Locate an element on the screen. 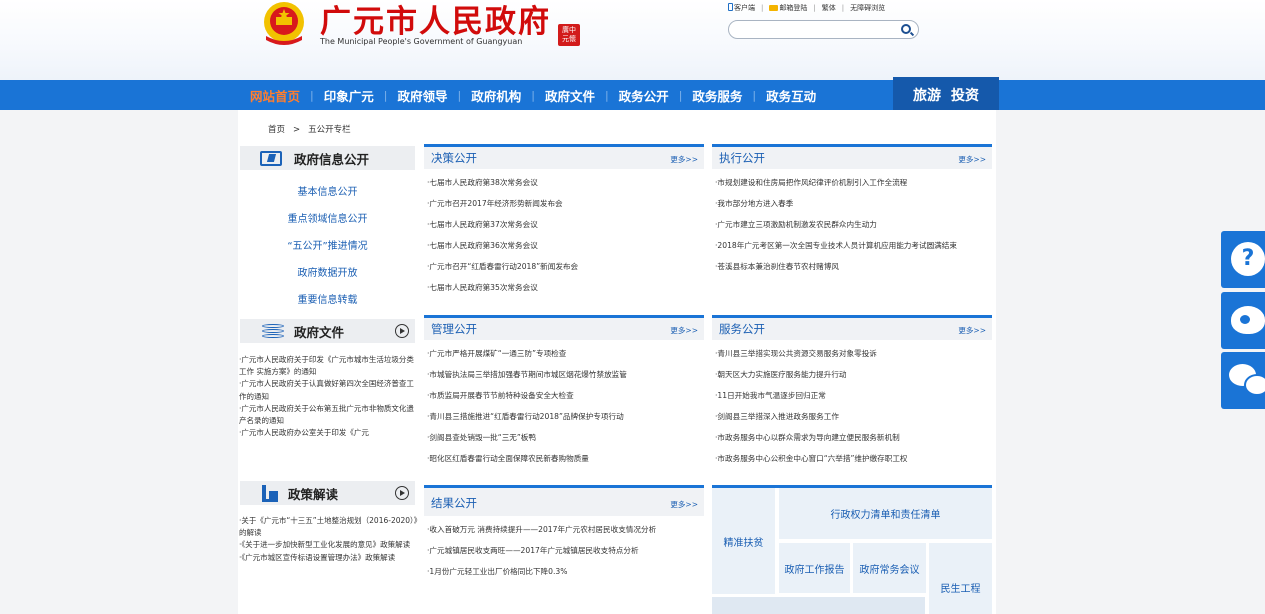 This screenshot has width=1265, height=614. list-item: ·广元市召开“红盾春雷行动2018”新闻发布会 is located at coordinates (565, 266).